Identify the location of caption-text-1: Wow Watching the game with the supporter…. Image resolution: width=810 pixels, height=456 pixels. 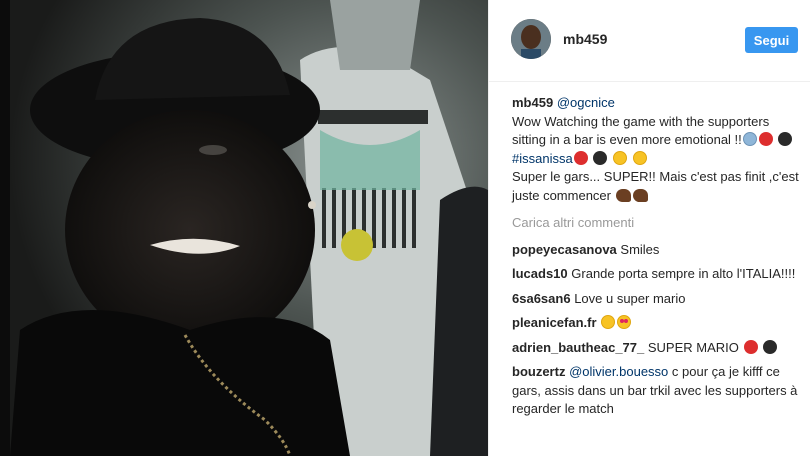
(641, 130).